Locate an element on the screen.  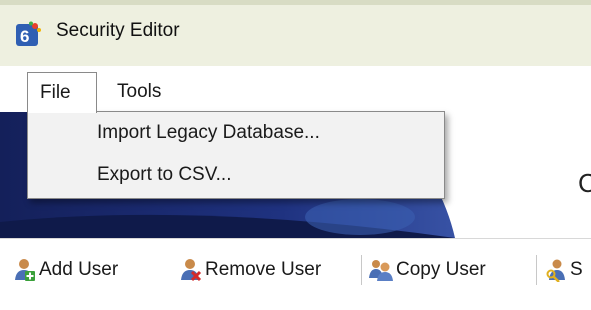
svg-text: 6 is located at coordinates (24, 36).